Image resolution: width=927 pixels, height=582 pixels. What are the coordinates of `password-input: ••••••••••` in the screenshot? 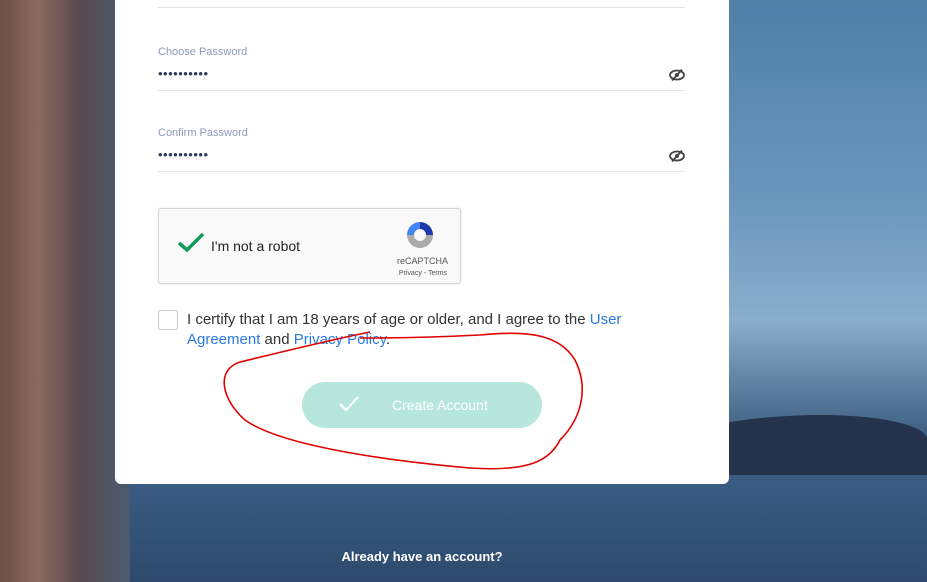 It's located at (183, 73).